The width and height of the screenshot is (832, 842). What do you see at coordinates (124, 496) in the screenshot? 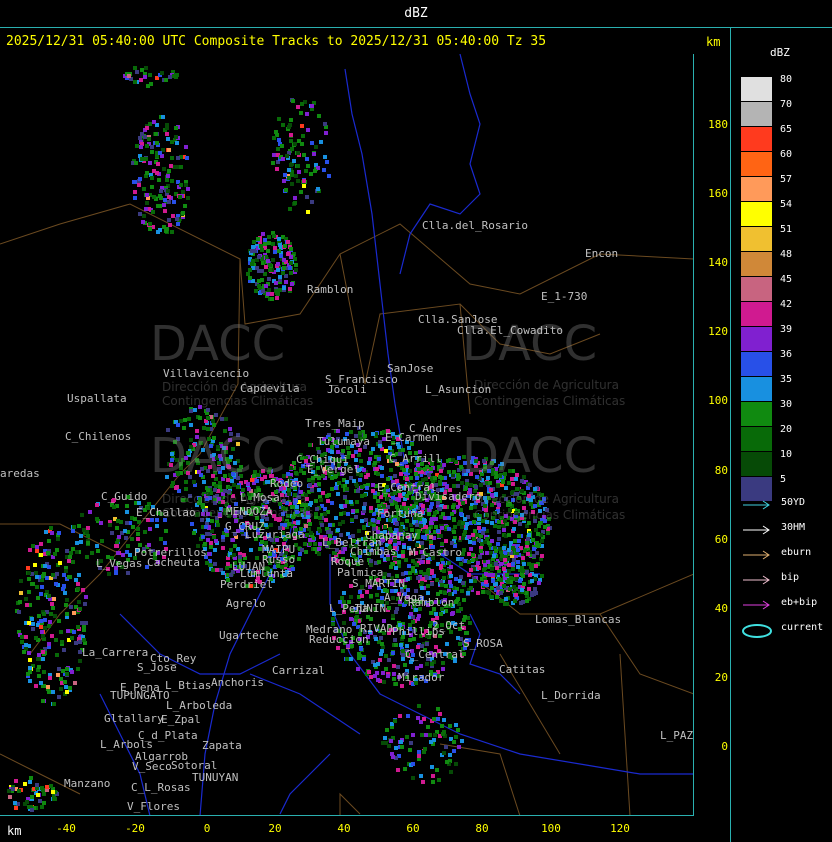
I see `place-label-cguido: C_Guido` at bounding box center [124, 496].